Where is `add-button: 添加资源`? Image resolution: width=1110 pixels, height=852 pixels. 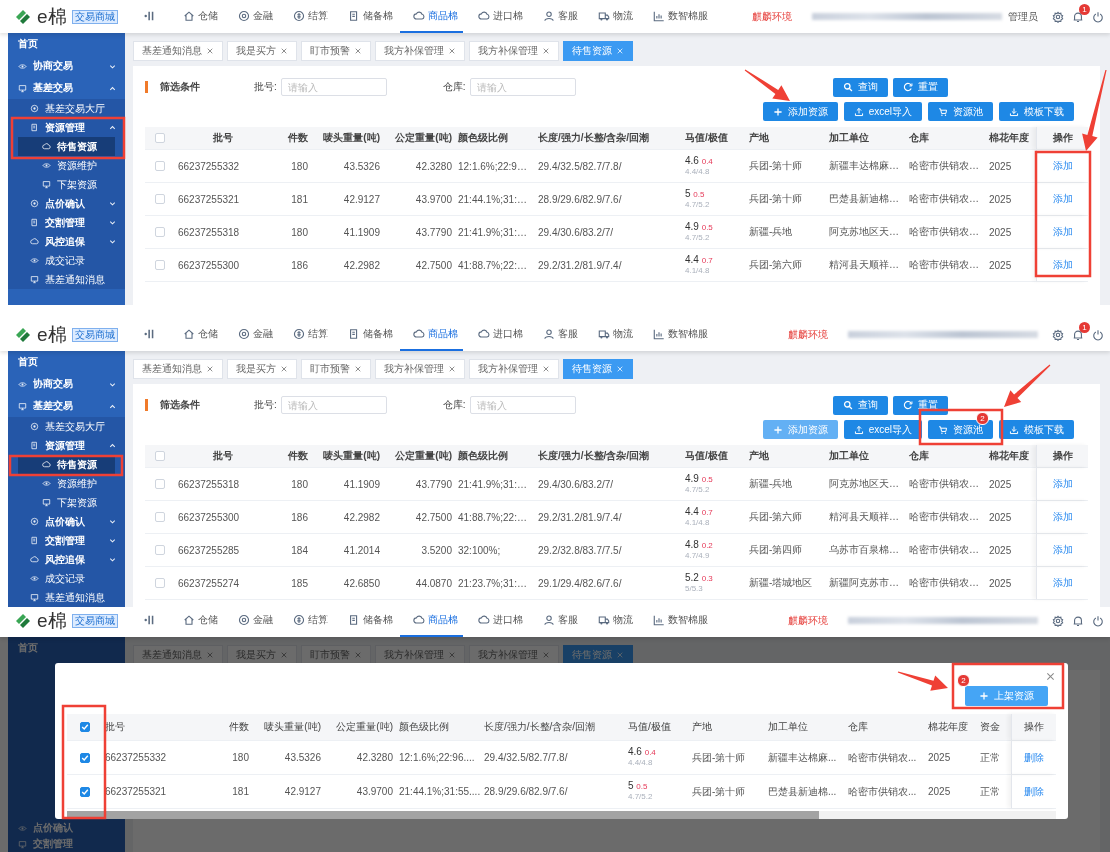 add-button: 添加资源 is located at coordinates (800, 111).